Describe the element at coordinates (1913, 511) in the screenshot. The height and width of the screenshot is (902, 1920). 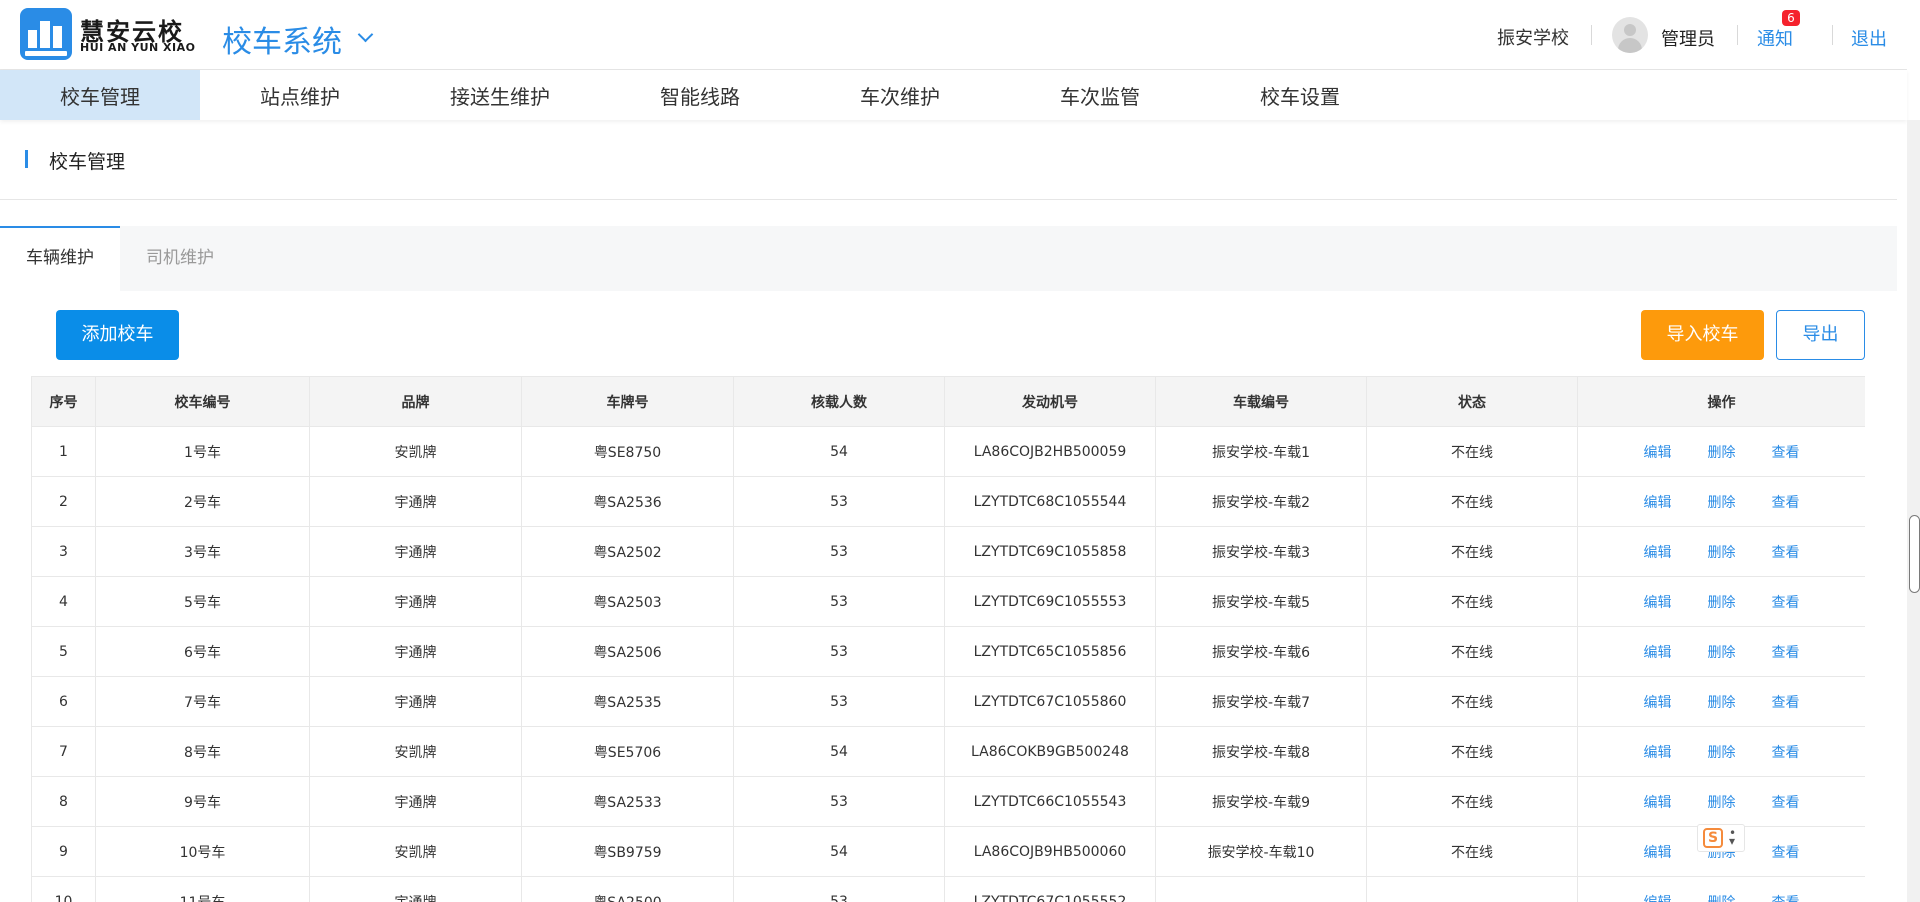
I see `page-scrollbar` at that location.